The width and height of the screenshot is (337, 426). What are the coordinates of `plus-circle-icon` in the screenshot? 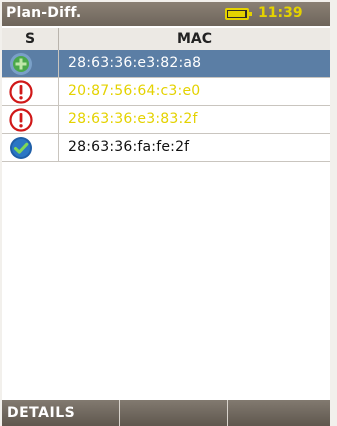 It's located at (21, 64).